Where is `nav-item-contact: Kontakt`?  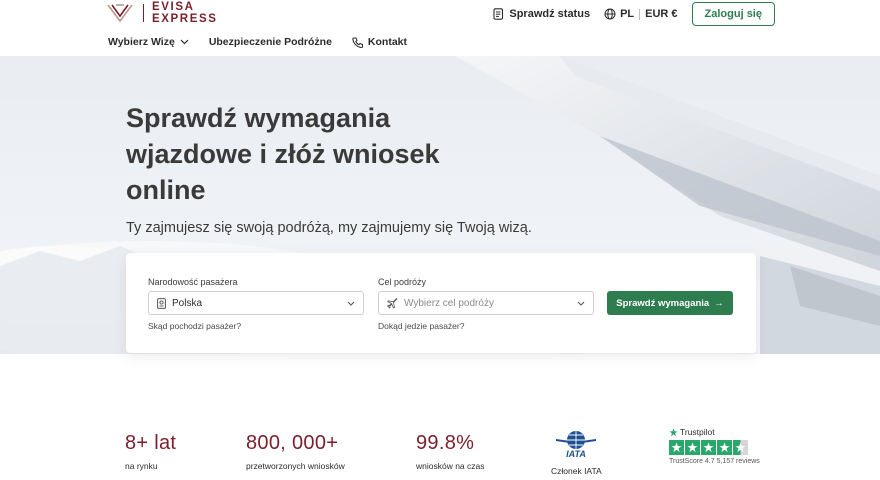 nav-item-contact: Kontakt is located at coordinates (379, 42).